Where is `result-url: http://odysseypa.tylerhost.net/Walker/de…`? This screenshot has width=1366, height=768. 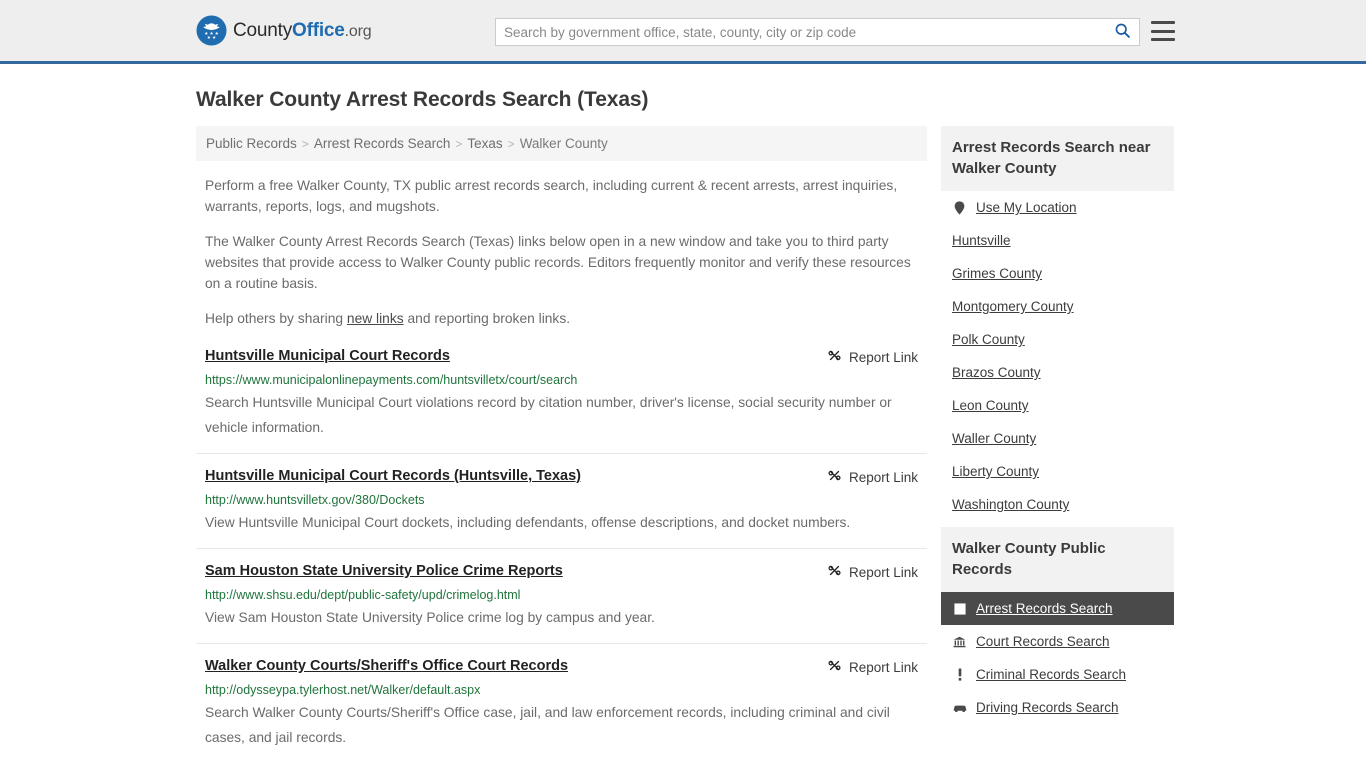 result-url: http://odysseypa.tylerhost.net/Walker/de… is located at coordinates (343, 690).